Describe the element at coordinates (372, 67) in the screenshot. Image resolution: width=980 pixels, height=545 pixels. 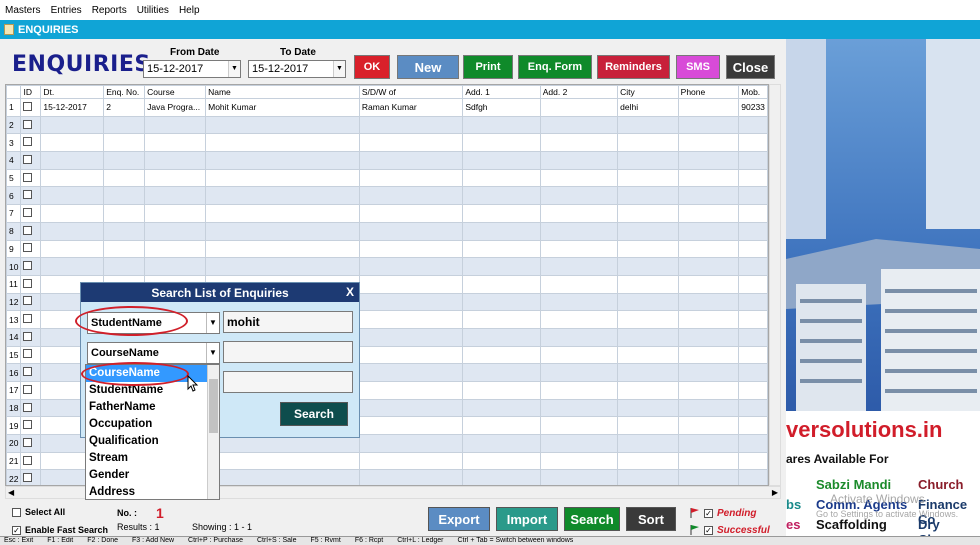
I see `ok-button: OK` at that location.